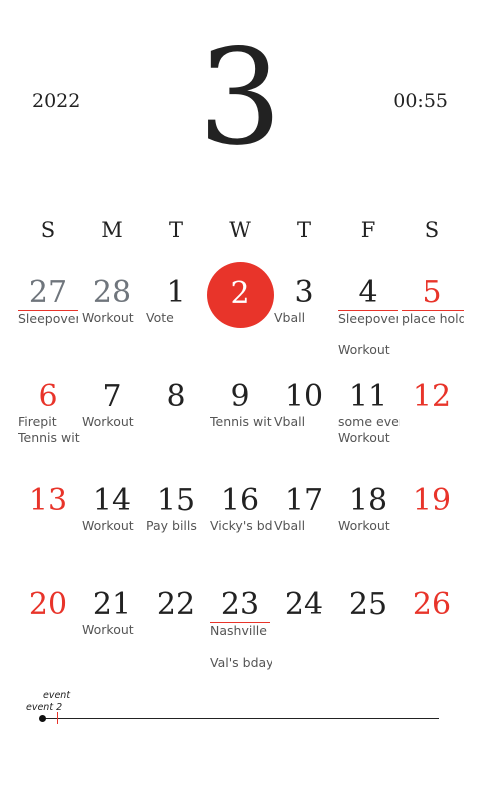  Describe the element at coordinates (112, 230) in the screenshot. I see `weekday-mon: M` at that location.